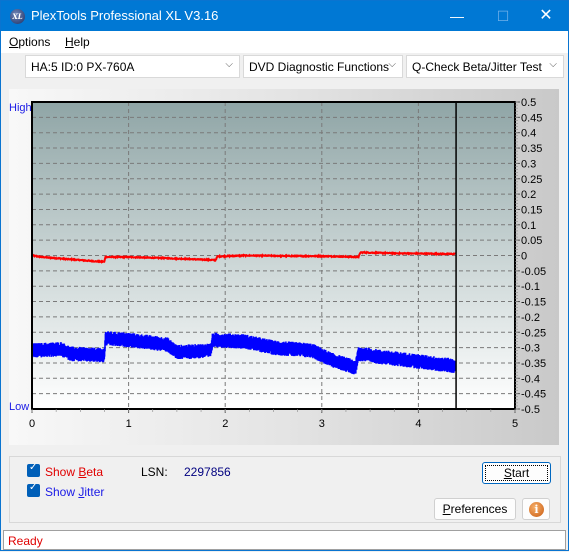 This screenshot has height=552, width=569. What do you see at coordinates (94, 492) in the screenshot?
I see `show-jitter-rest: itter` at bounding box center [94, 492].